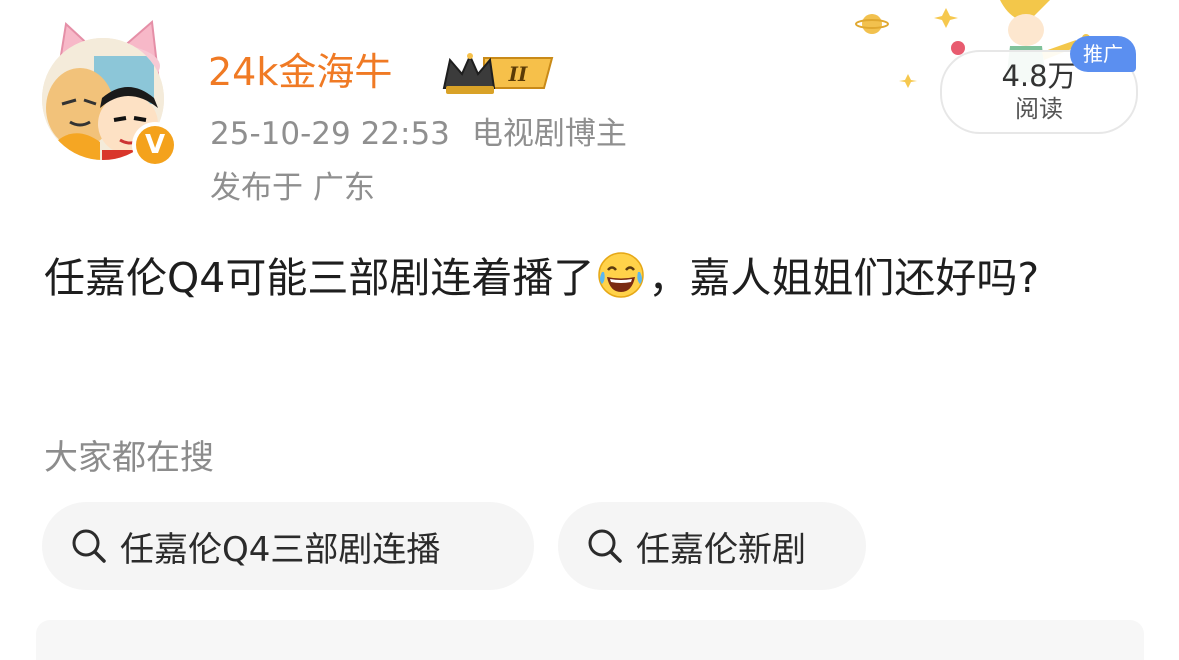 This screenshot has width=1179, height=660. What do you see at coordinates (330, 134) in the screenshot?
I see `post-timestamp: 25-10-29 22:53` at bounding box center [330, 134].